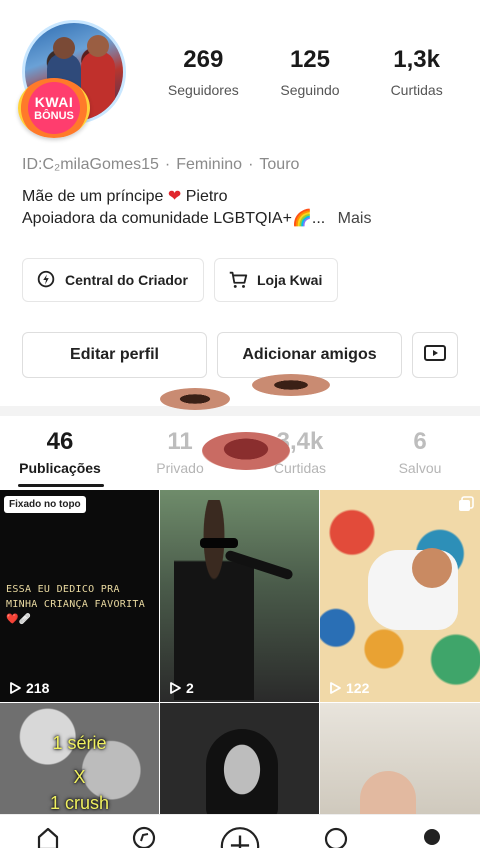 Image resolution: width=480 pixels, height=848 pixels. I want to click on post-text: 1 crush, so click(79, 803).